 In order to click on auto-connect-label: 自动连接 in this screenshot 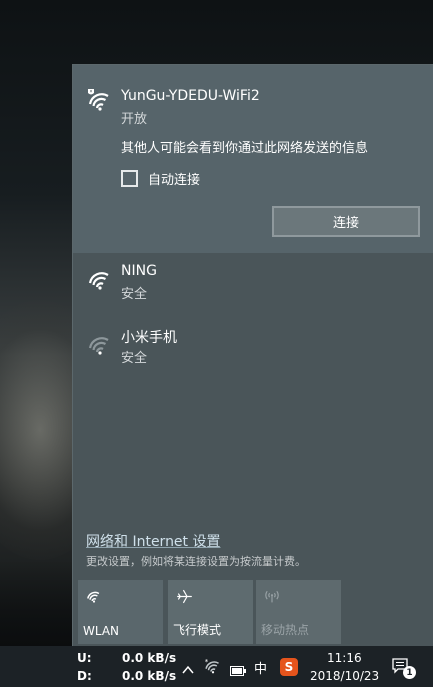, I will do `click(174, 180)`.